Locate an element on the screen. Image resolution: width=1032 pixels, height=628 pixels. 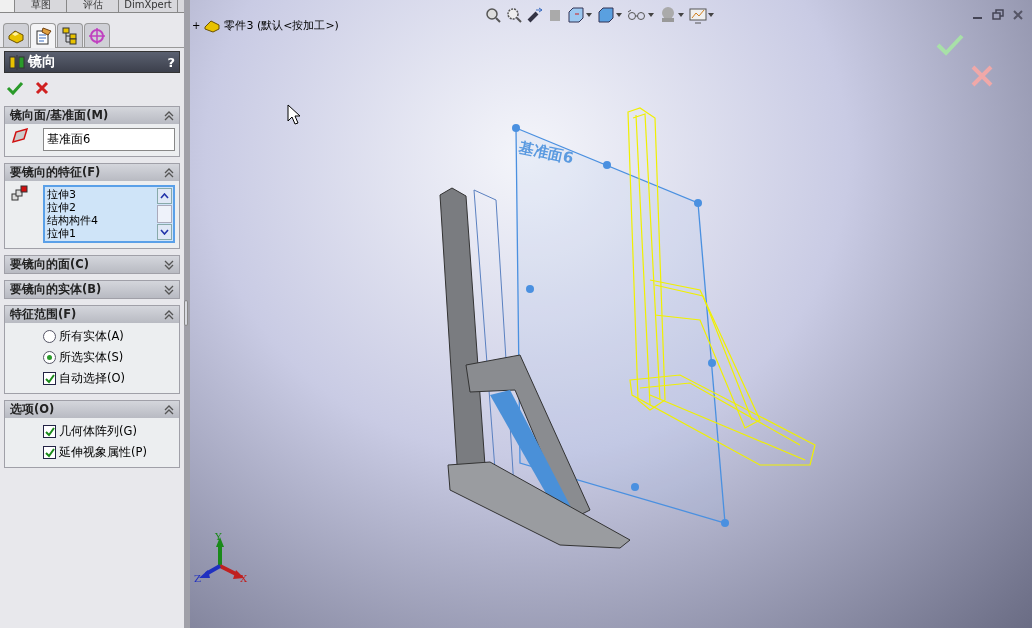
command-tab: 草图 is located at coordinates (41, 6).